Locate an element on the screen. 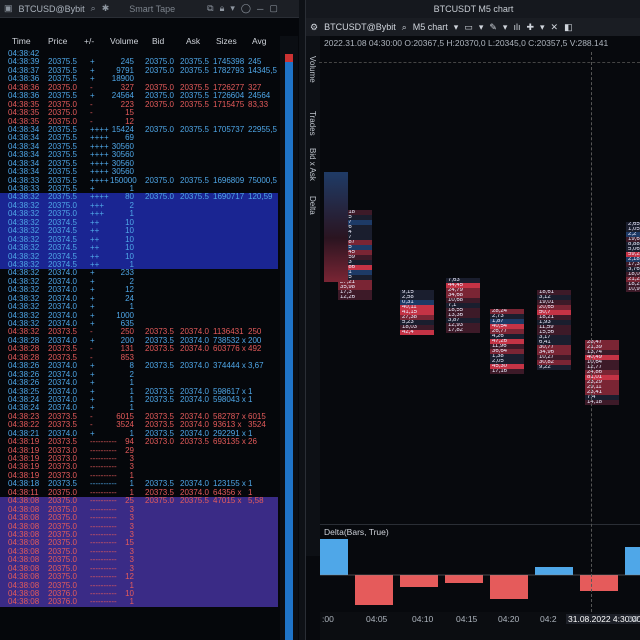 This screenshot has width=640, height=640. side-tab-trades: Trades is located at coordinates (312, 123).